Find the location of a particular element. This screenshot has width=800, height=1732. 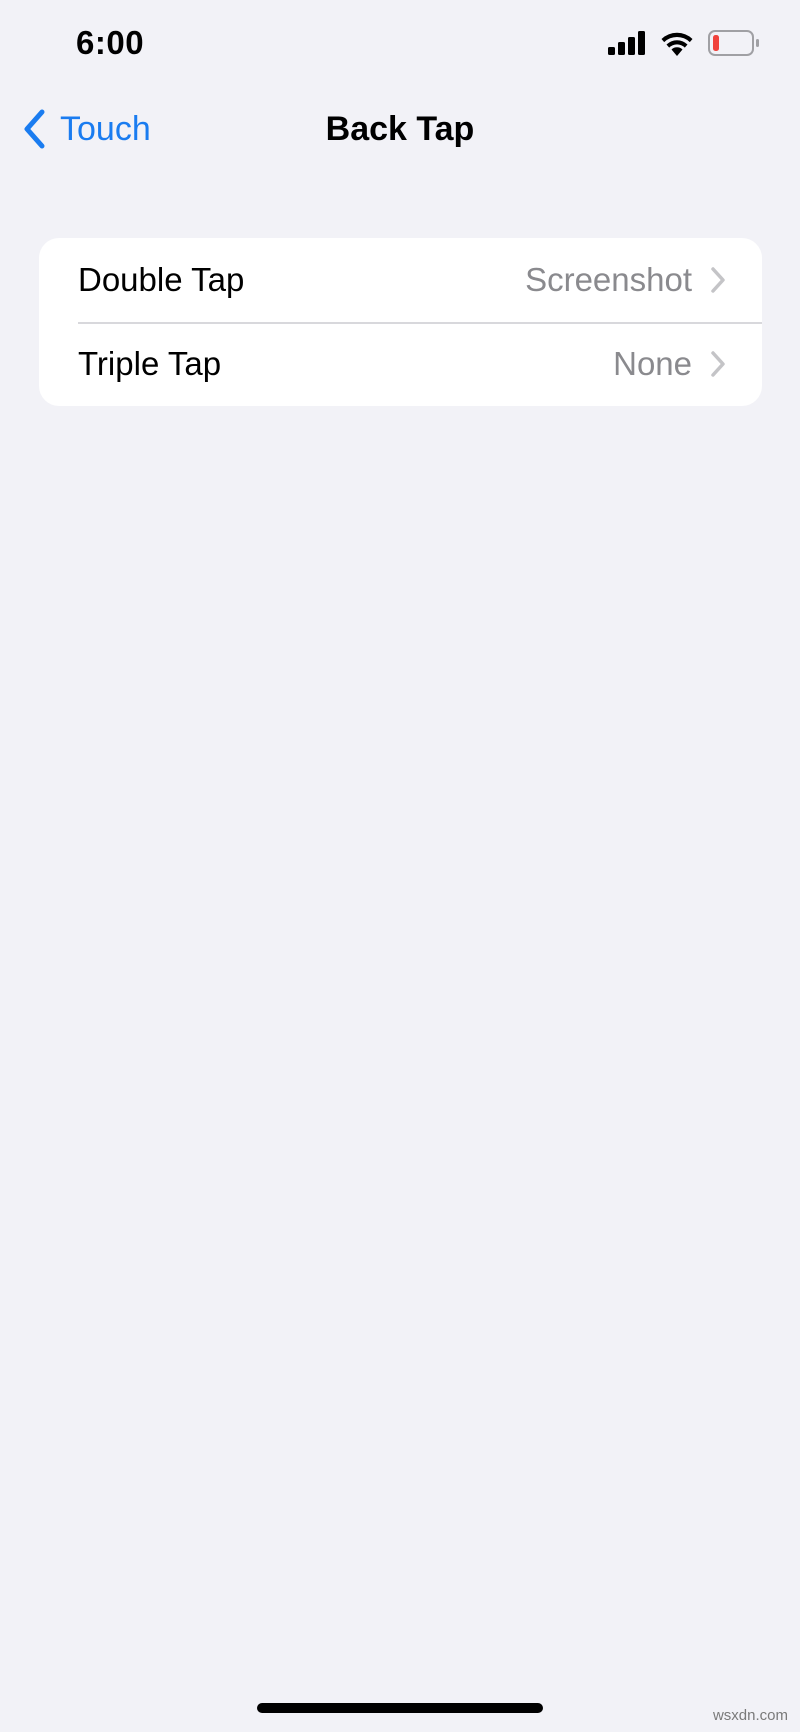

back-tap-settings-group: Double Tap Screenshot Triple Tap None is located at coordinates (400, 322).